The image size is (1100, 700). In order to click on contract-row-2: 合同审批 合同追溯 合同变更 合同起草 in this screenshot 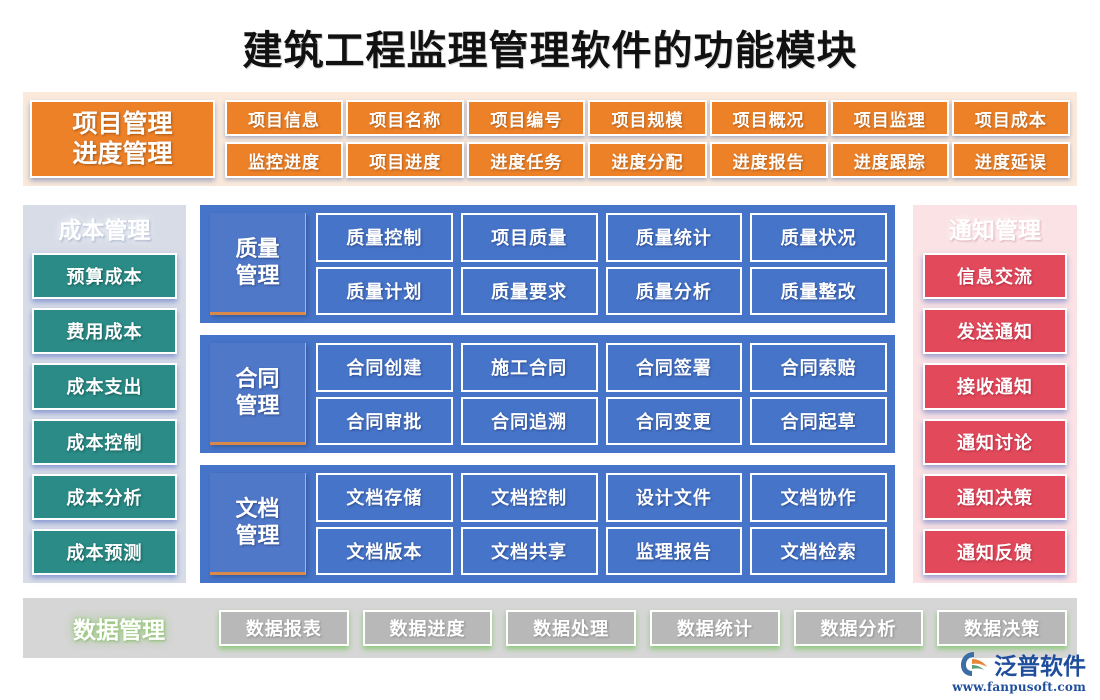, I will do `click(601, 420)`.